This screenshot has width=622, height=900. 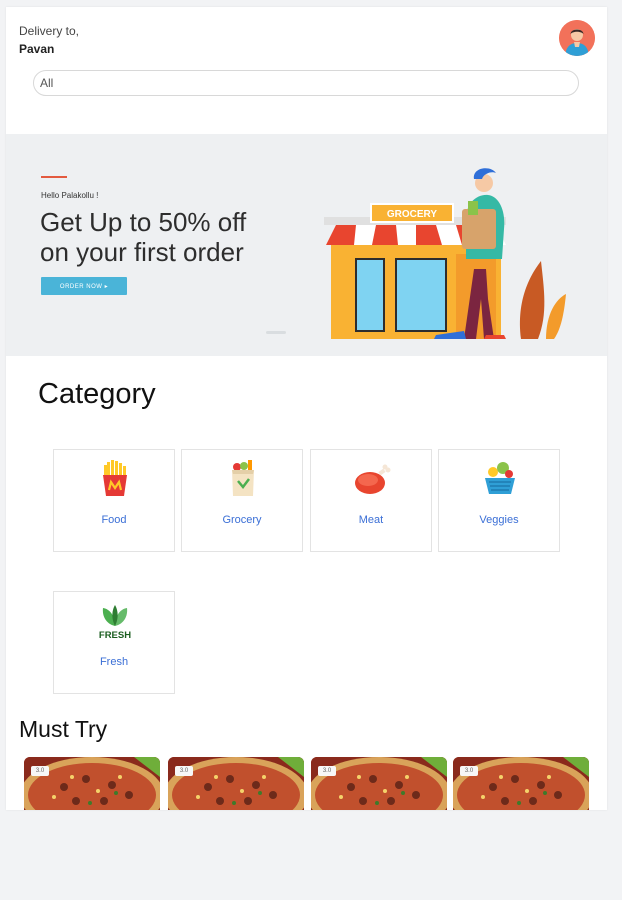 What do you see at coordinates (97, 394) in the screenshot?
I see `category-heading: Category` at bounding box center [97, 394].